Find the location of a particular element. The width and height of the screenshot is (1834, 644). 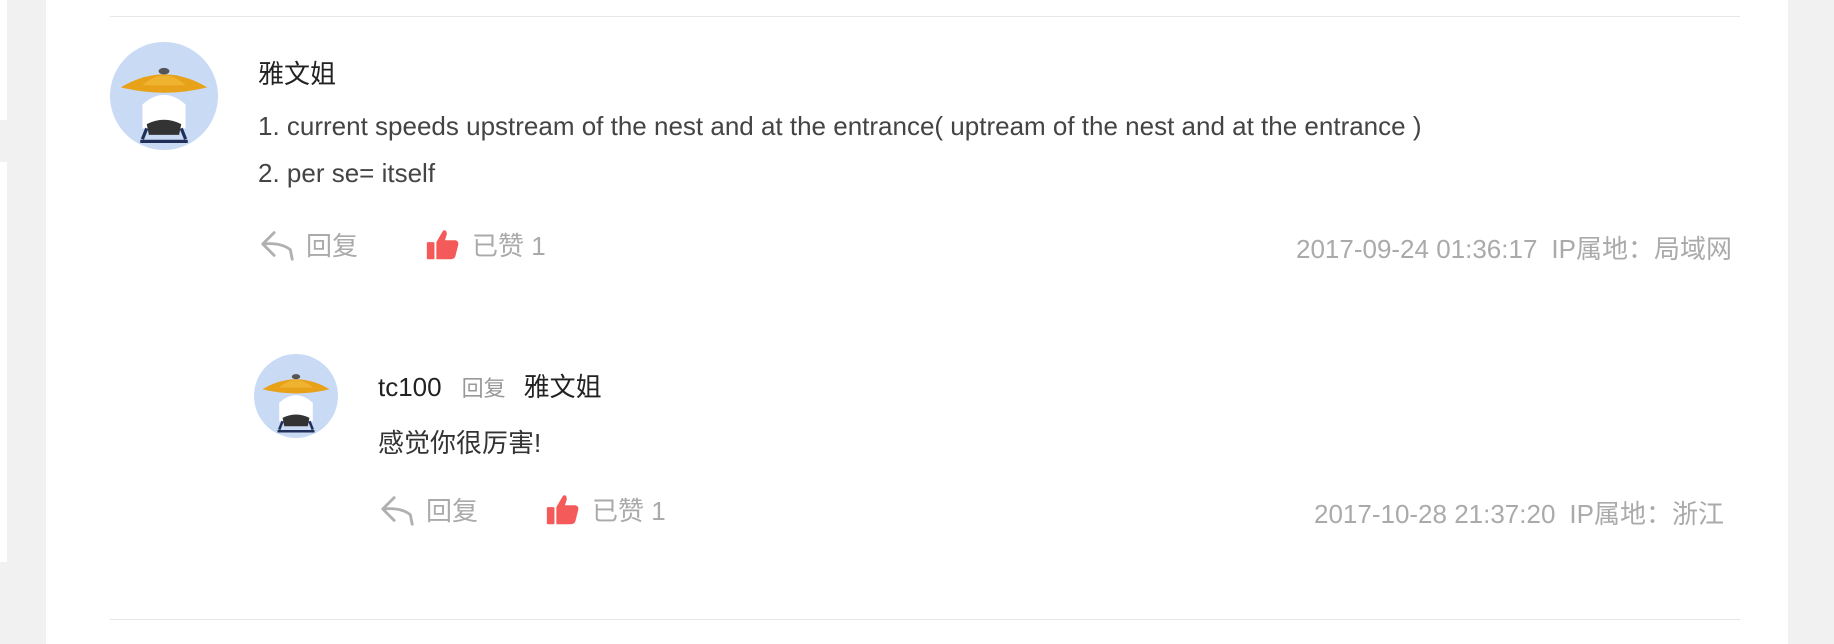

comment-meta: 2017-09-24 01:36:17 IP属地：局域网 is located at coordinates (1514, 247).